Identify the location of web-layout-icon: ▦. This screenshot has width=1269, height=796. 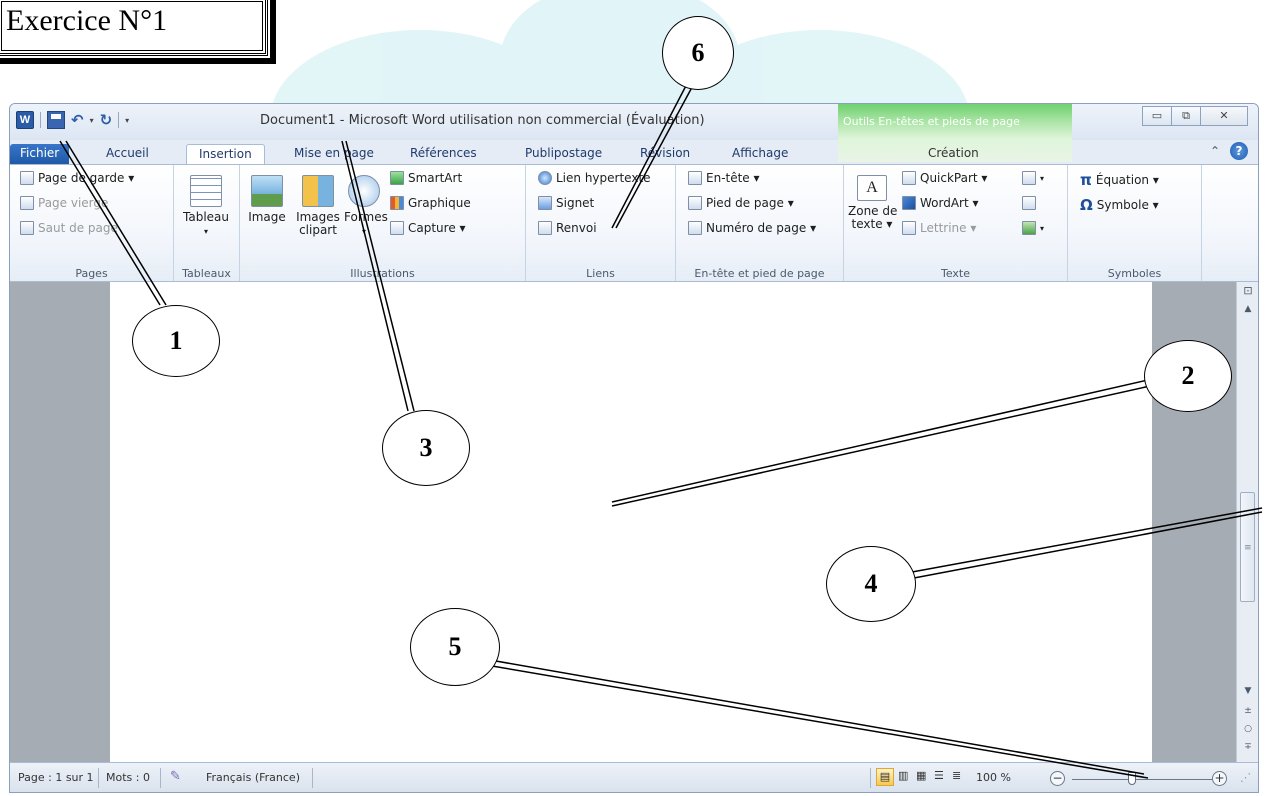
(921, 775).